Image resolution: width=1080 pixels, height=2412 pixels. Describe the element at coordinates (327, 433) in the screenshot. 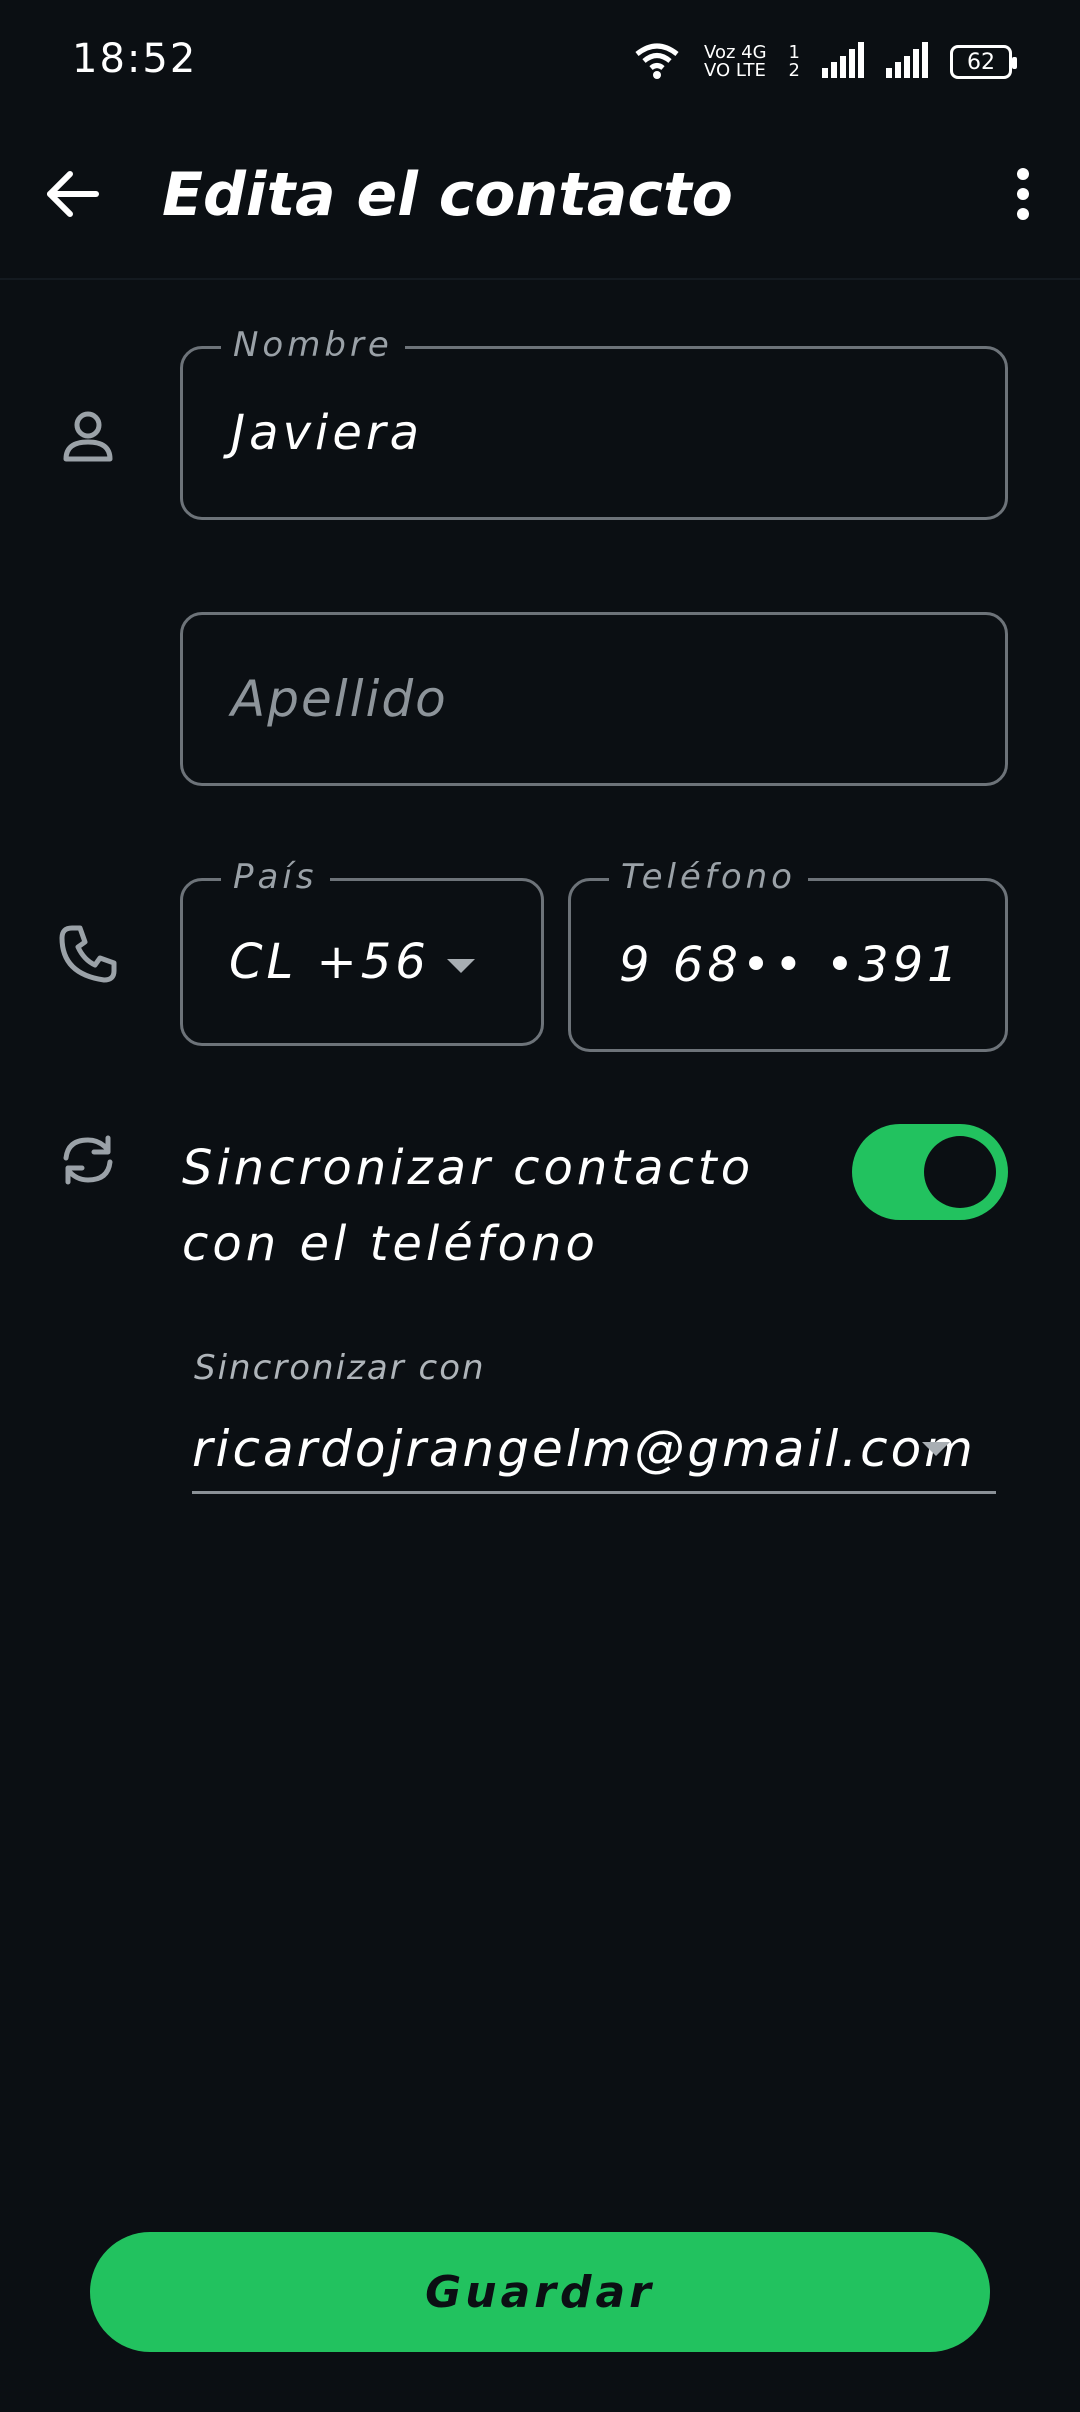

I see `first-name-value: Javiera` at that location.